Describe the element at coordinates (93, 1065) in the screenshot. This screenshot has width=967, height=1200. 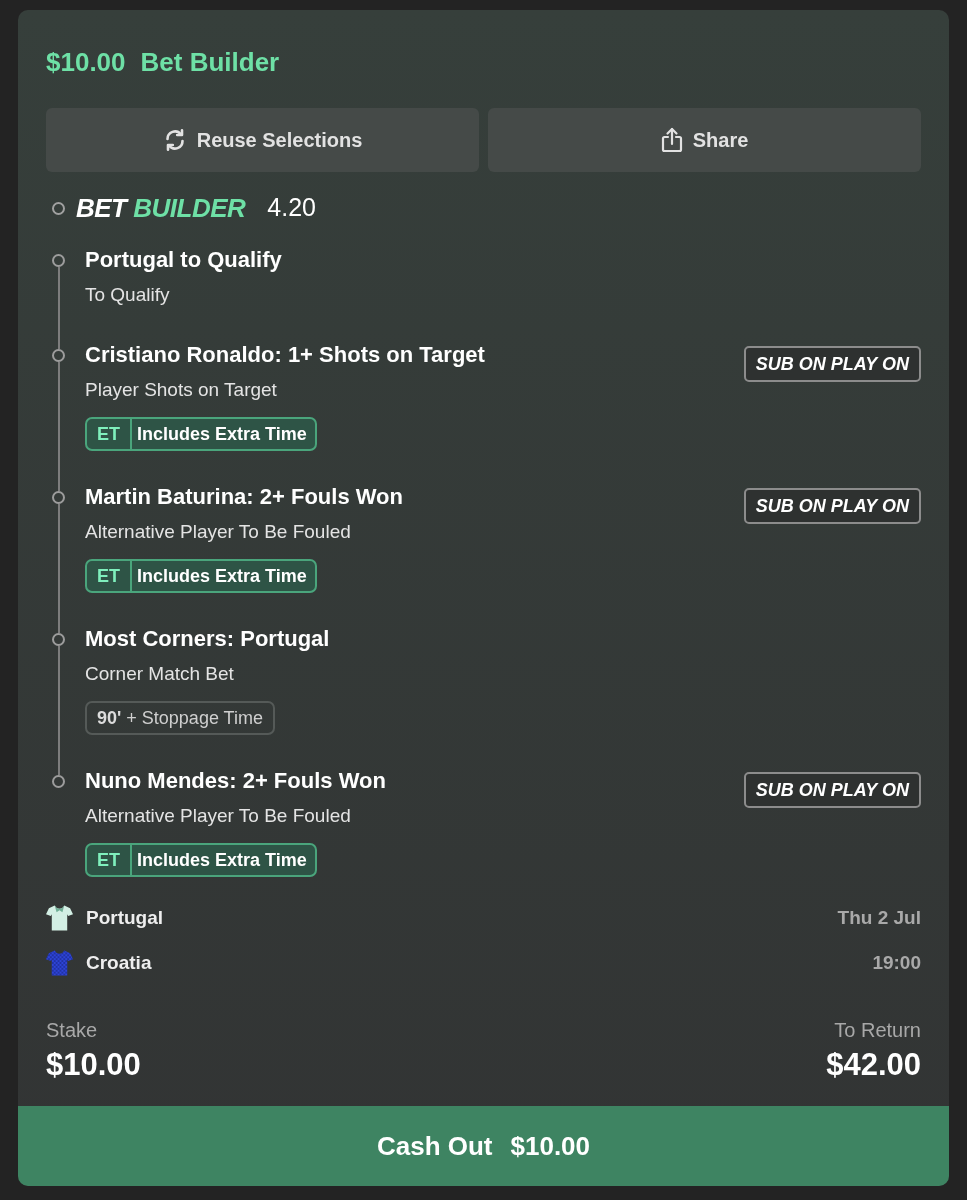
I see `stake-amount: $10.00` at that location.